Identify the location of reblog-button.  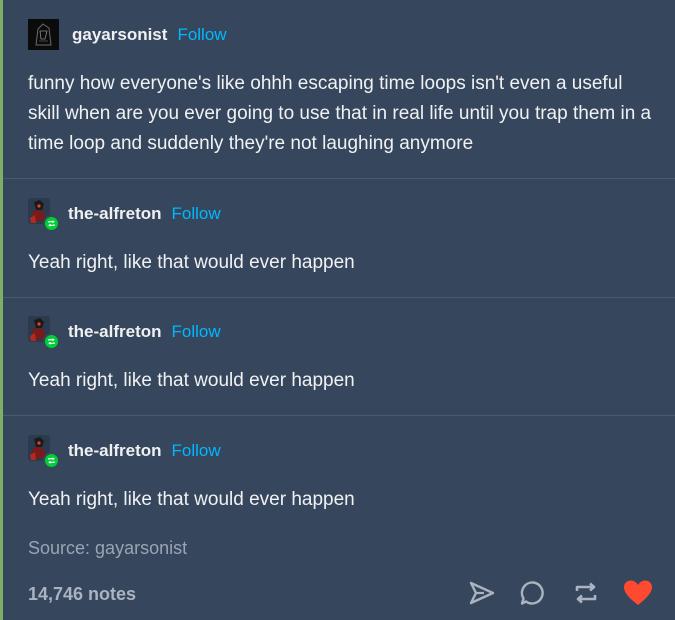
(586, 593).